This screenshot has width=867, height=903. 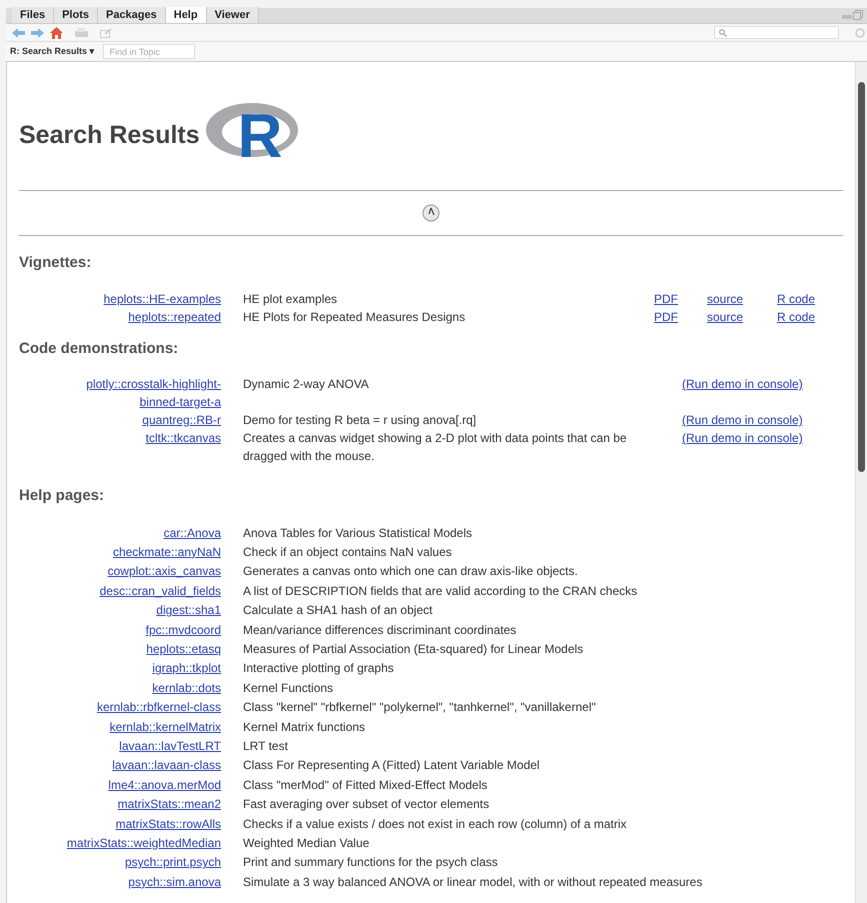 I want to click on topic-link: car::Anova, so click(x=192, y=533).